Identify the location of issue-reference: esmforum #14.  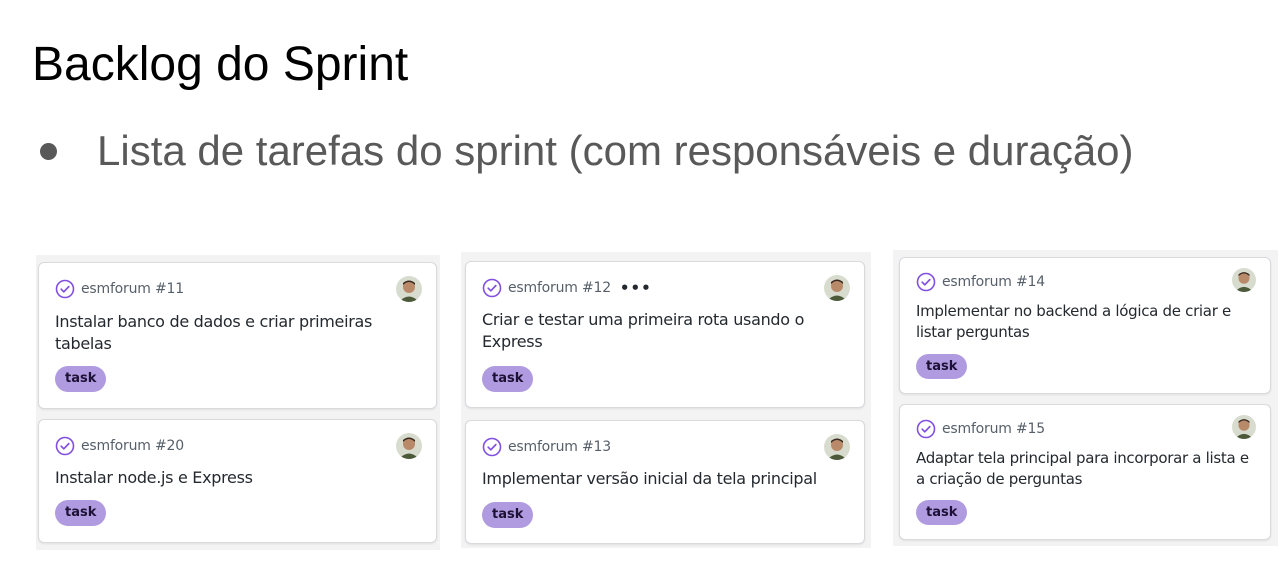
(993, 282).